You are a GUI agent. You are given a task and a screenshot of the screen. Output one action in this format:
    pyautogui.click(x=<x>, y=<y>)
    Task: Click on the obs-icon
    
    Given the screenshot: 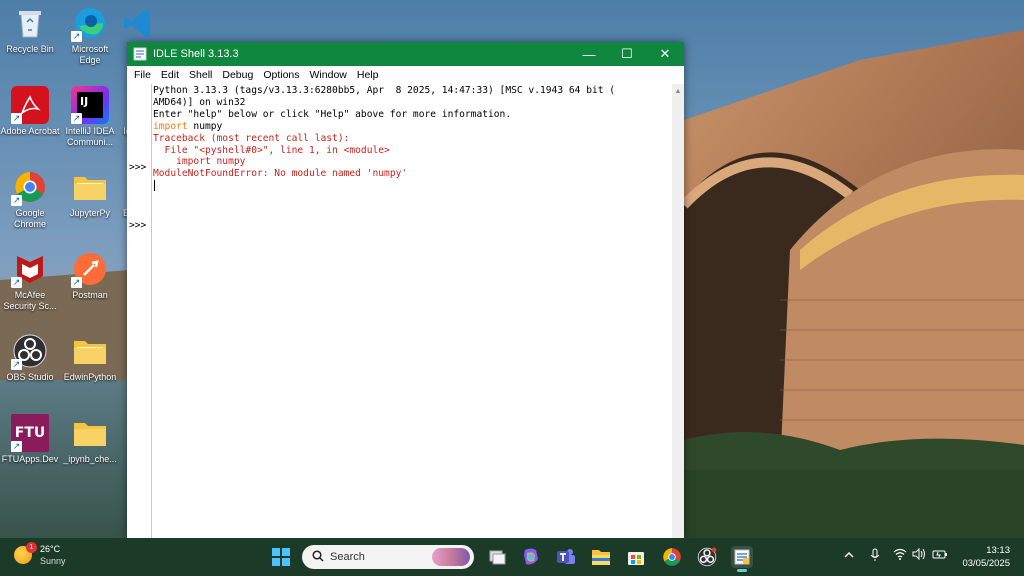 What is the action you would take?
    pyautogui.click(x=707, y=557)
    